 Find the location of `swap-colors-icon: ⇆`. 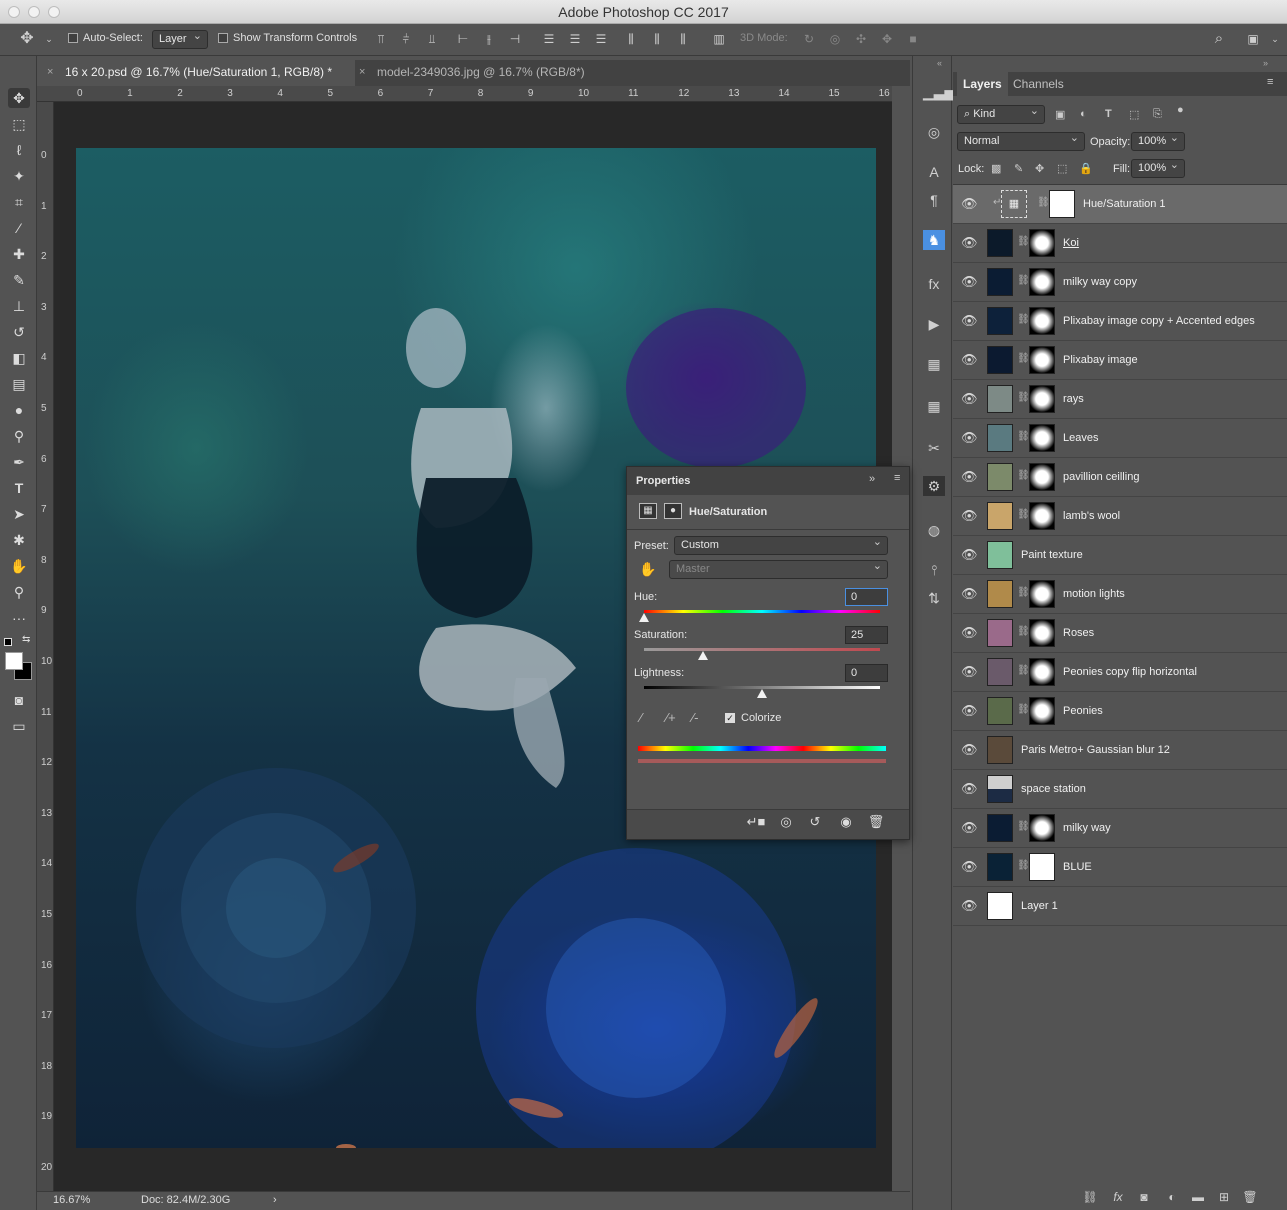

swap-colors-icon: ⇆ is located at coordinates (26, 639).